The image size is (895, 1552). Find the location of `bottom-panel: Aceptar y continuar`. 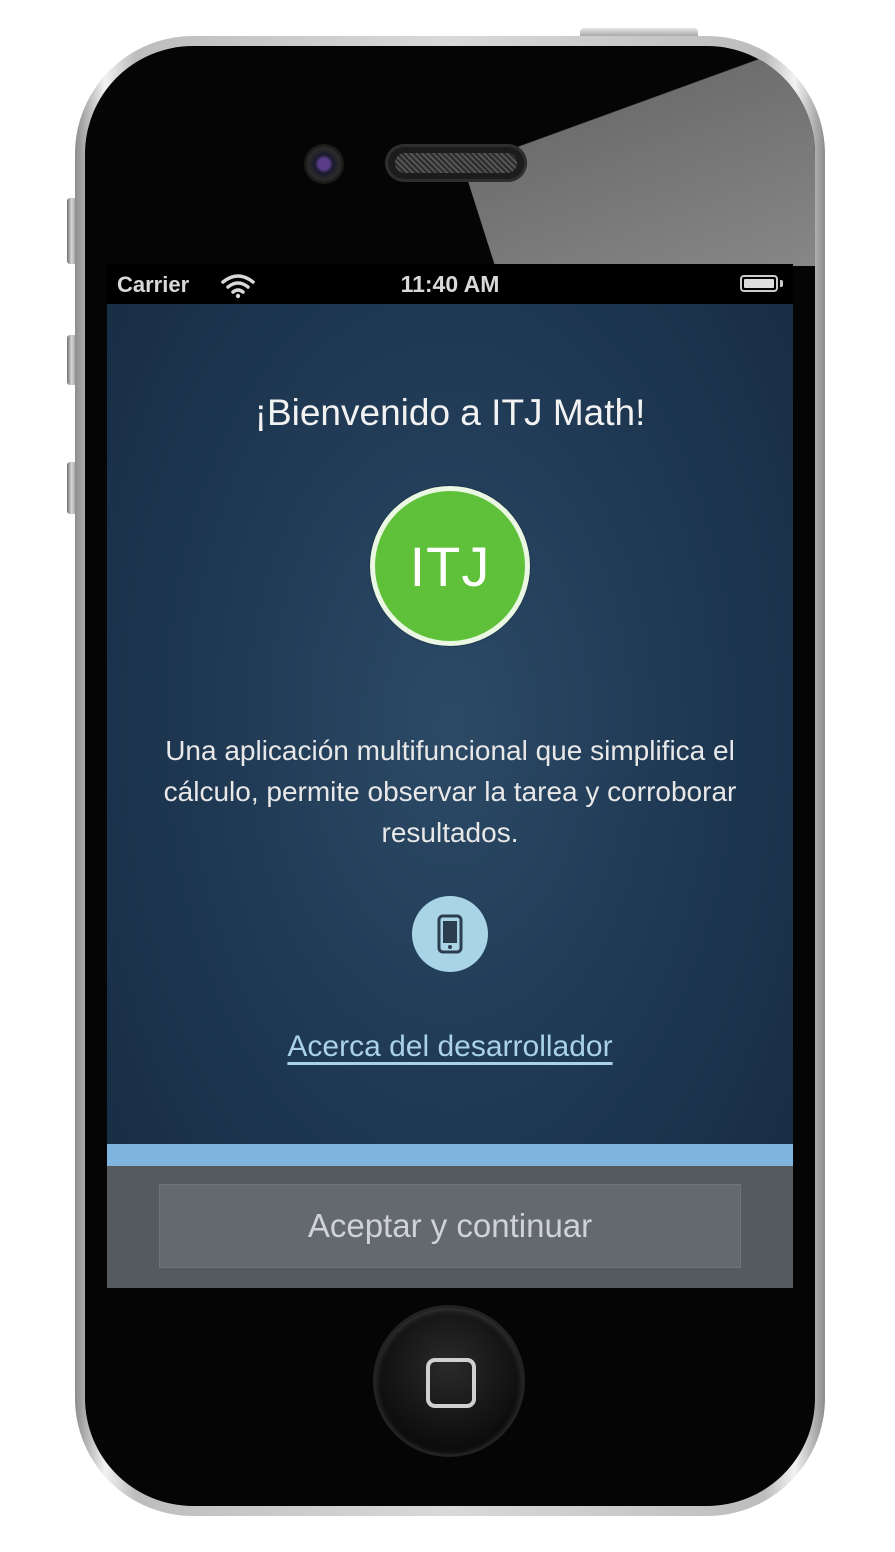

bottom-panel: Aceptar y continuar is located at coordinates (450, 1227).